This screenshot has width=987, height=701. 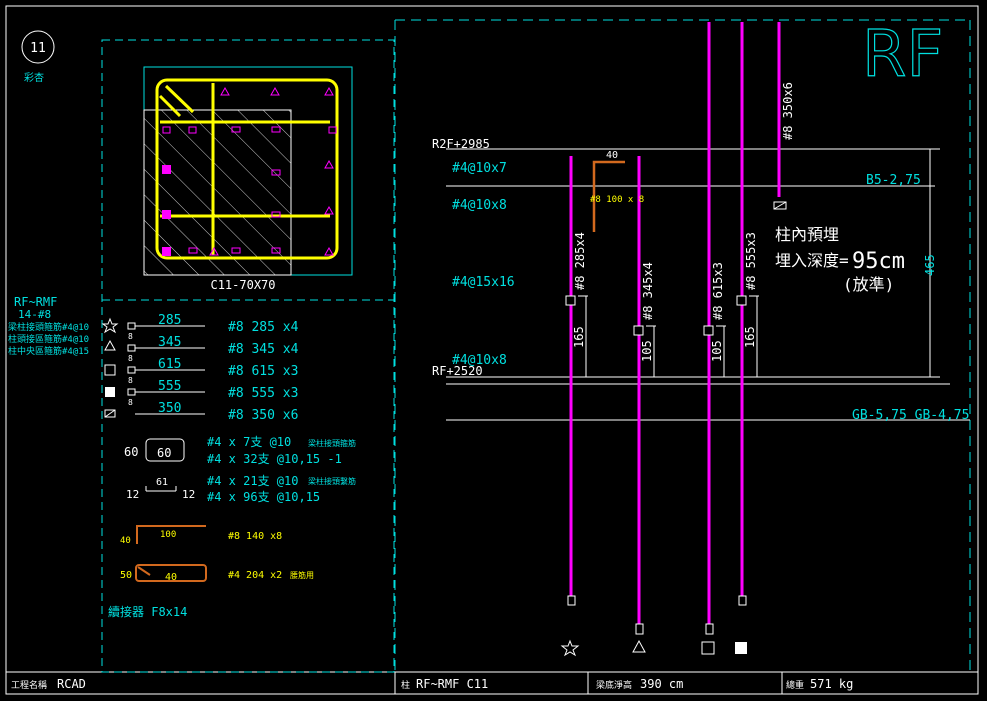 I want to click on bar-desc: #8 350 x6, so click(x=263, y=415).